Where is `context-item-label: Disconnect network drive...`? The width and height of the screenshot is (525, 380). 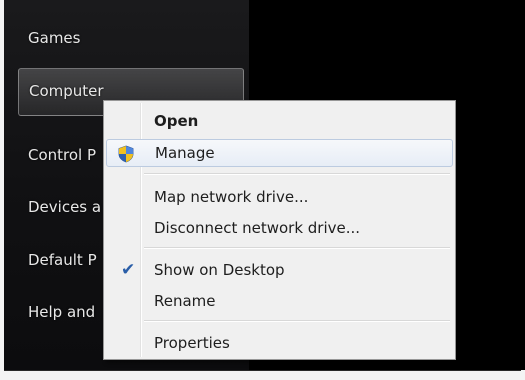 context-item-label: Disconnect network drive... is located at coordinates (257, 228).